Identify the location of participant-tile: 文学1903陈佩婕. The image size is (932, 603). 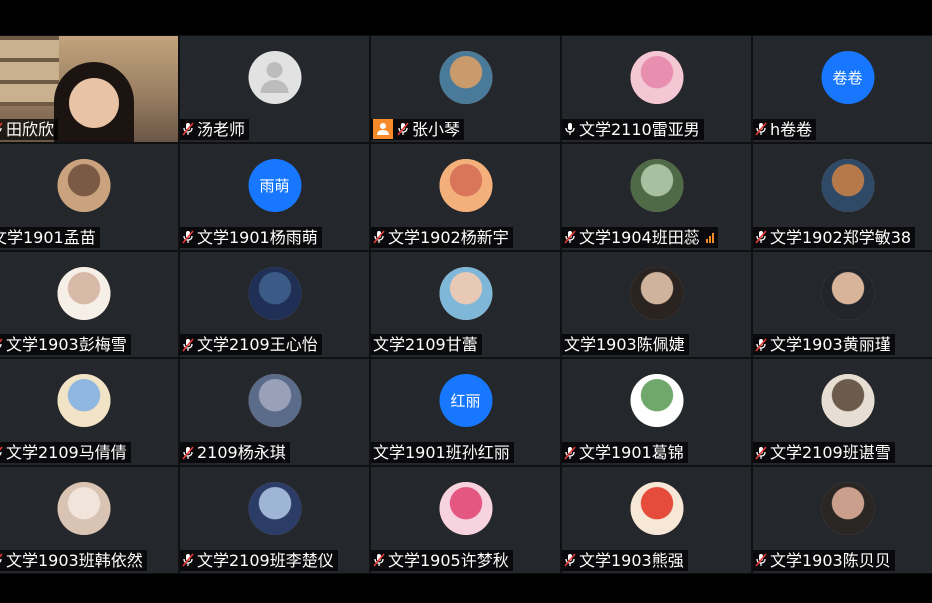
(656, 304).